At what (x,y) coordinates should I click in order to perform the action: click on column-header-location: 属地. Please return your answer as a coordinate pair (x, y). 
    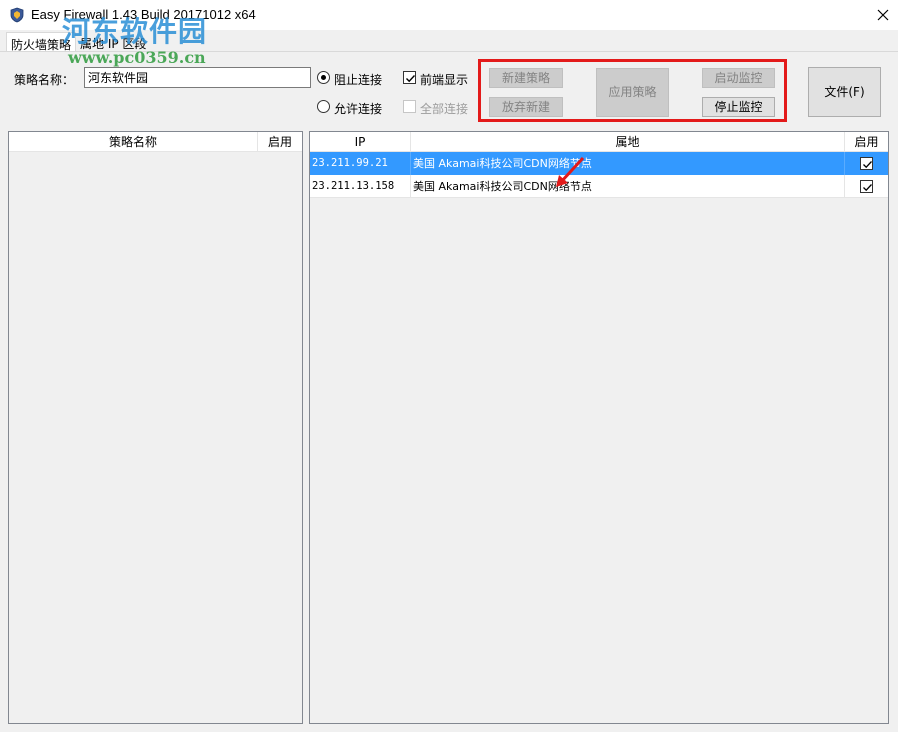
    Looking at the image, I should click on (628, 142).